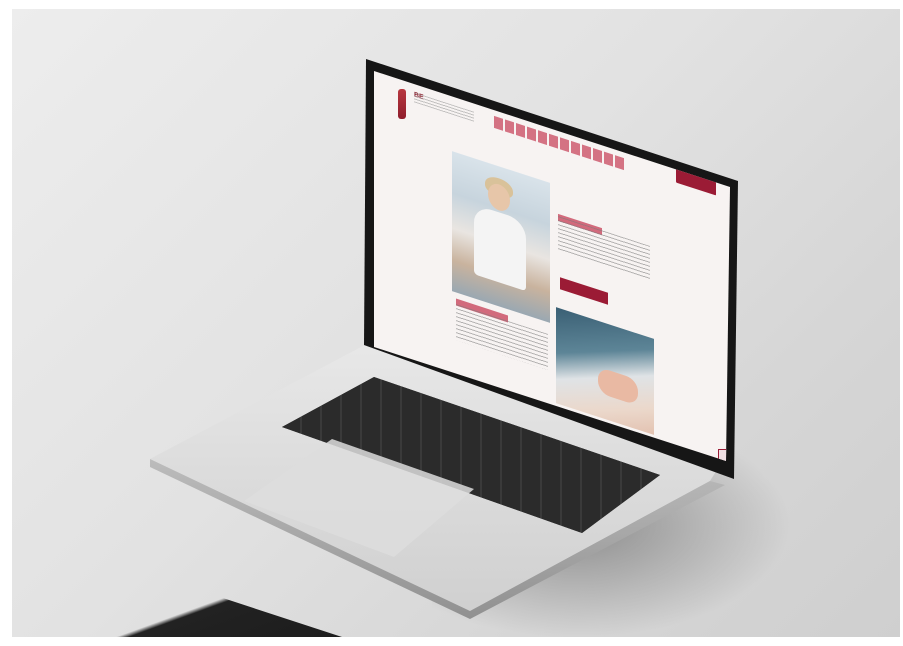 This screenshot has width=903, height=646. Describe the element at coordinates (402, 104) in the screenshot. I see `logo-caduceus-icon` at that location.